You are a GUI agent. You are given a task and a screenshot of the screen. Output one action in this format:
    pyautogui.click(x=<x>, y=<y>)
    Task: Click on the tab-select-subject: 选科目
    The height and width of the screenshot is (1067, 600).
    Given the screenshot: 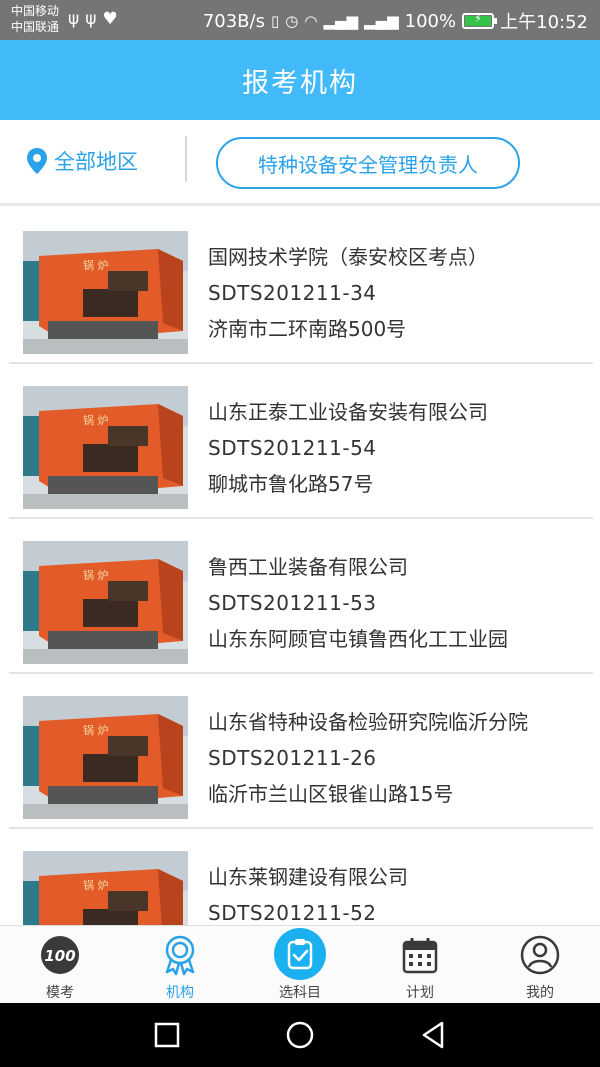 What is the action you would take?
    pyautogui.click(x=300, y=964)
    